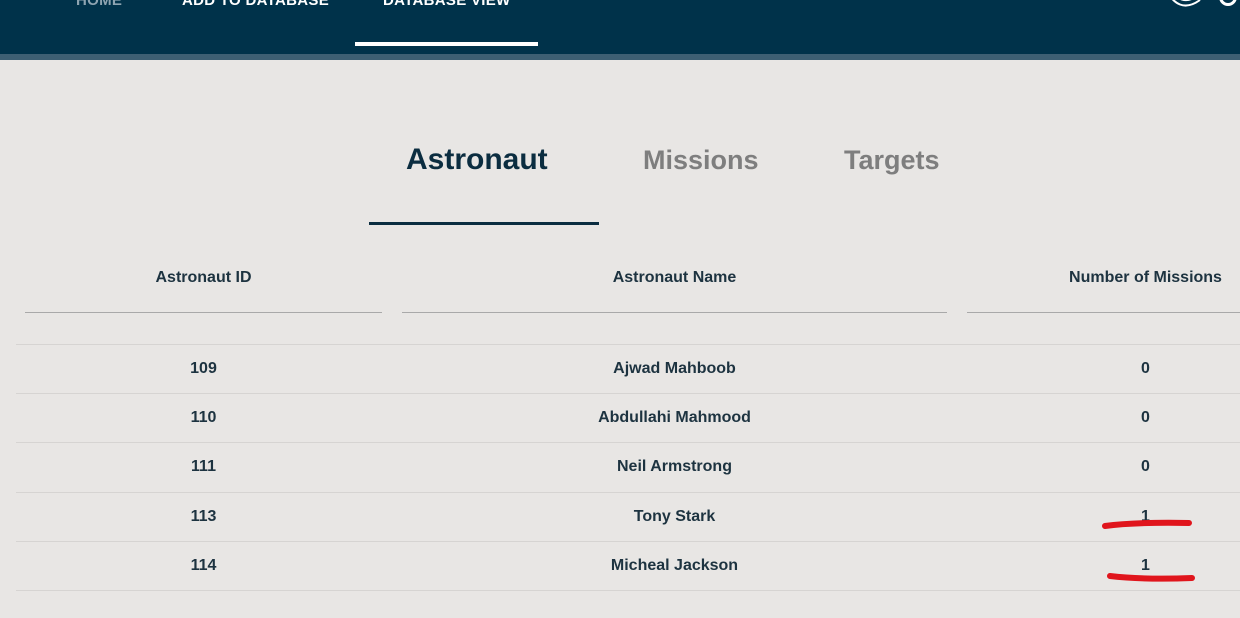 The height and width of the screenshot is (618, 1240). Describe the element at coordinates (1145, 277) in the screenshot. I see `column-header-number-of-missions: Number of Missions` at that location.